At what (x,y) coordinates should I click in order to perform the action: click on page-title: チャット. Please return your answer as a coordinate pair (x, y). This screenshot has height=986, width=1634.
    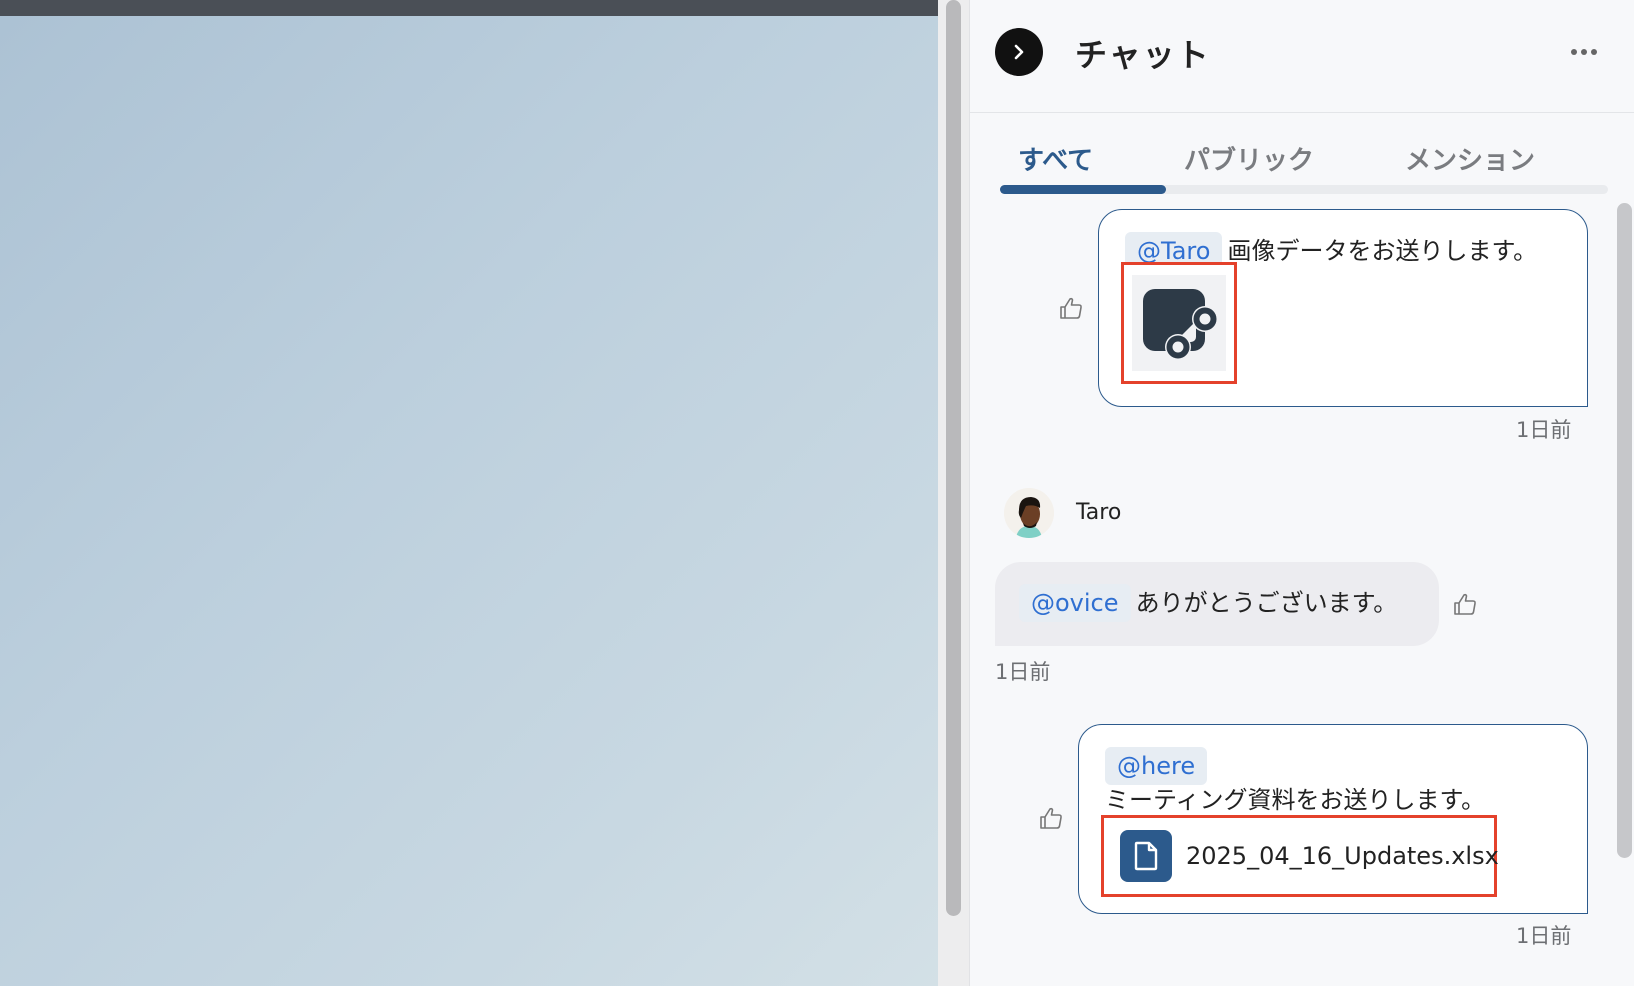
    Looking at the image, I should click on (1143, 55).